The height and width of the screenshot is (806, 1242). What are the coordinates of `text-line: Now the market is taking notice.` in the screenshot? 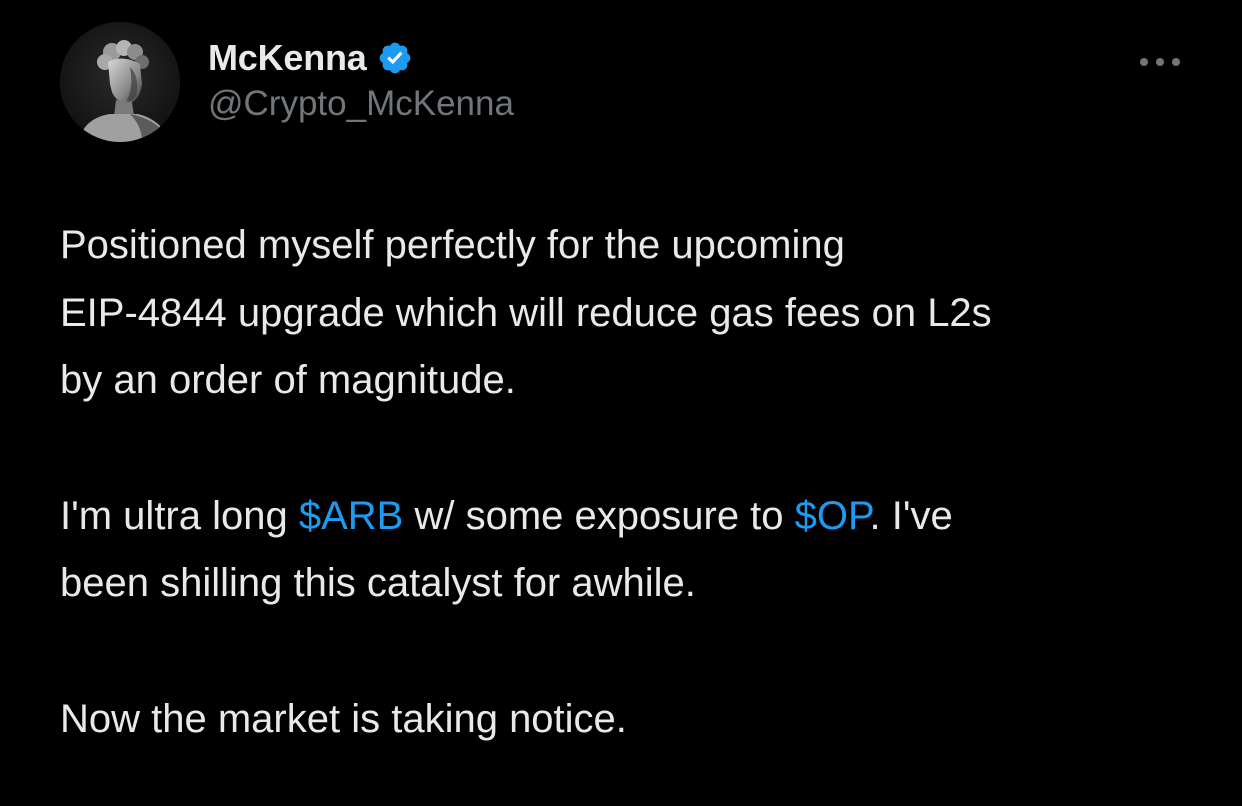 It's located at (343, 718).